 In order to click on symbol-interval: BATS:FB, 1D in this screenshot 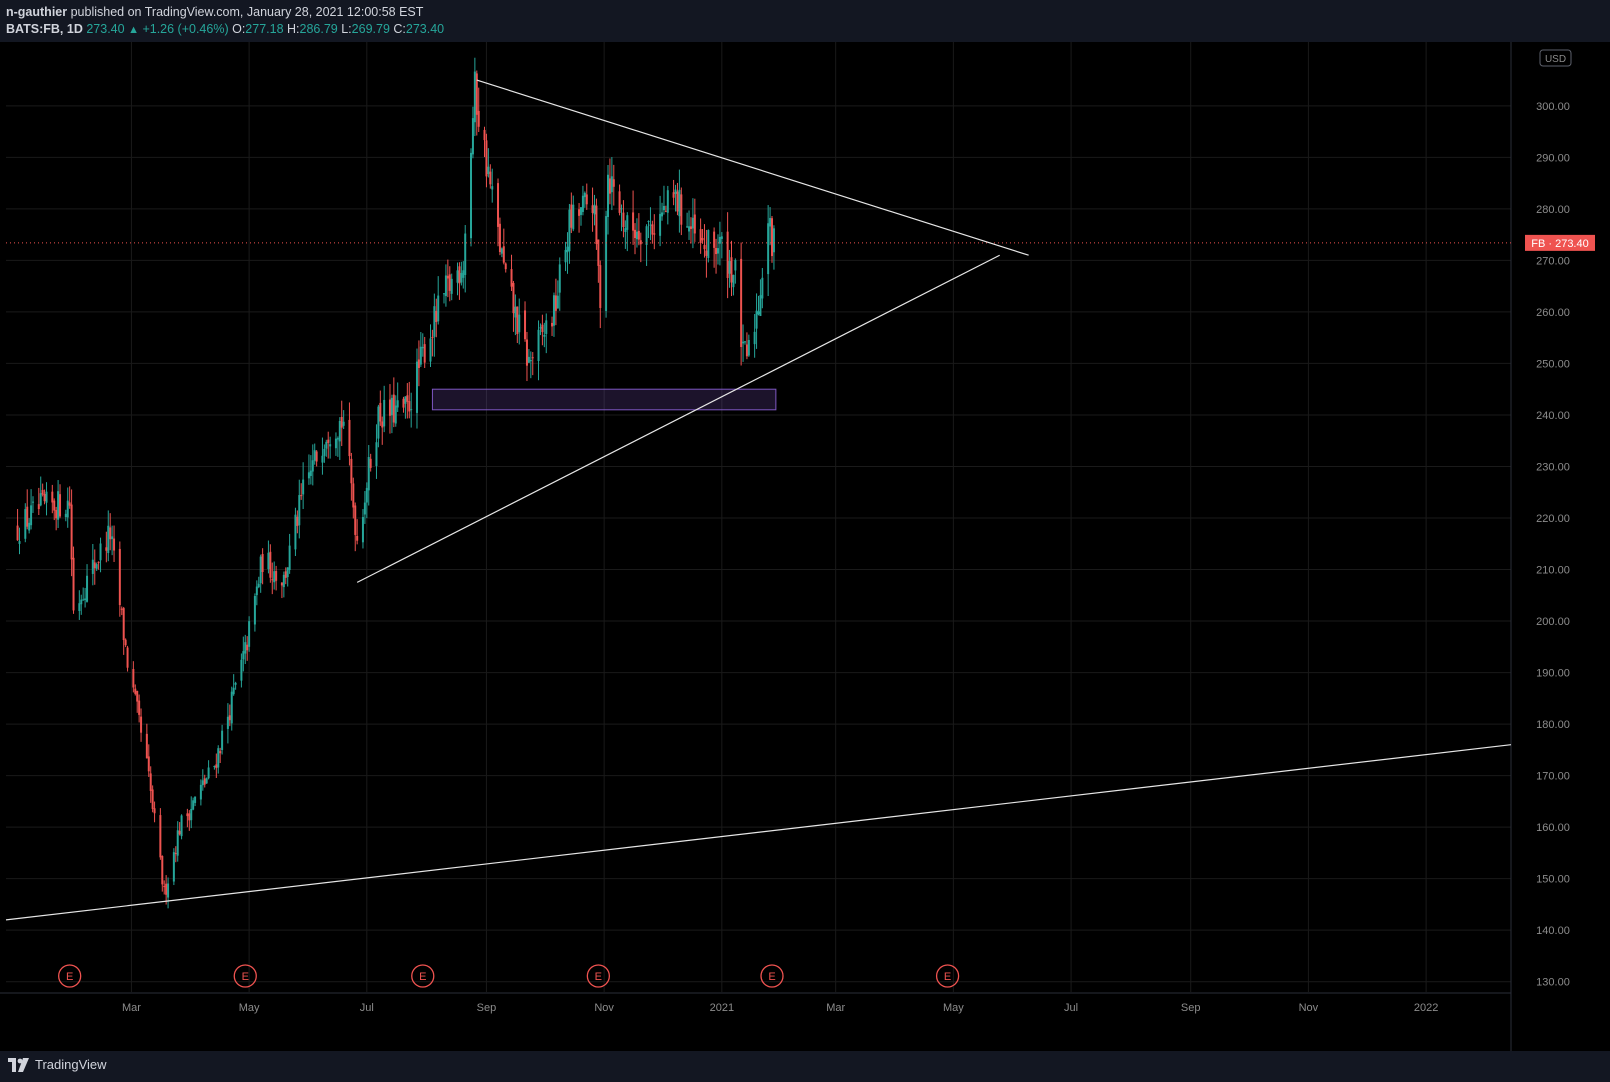, I will do `click(44, 29)`.